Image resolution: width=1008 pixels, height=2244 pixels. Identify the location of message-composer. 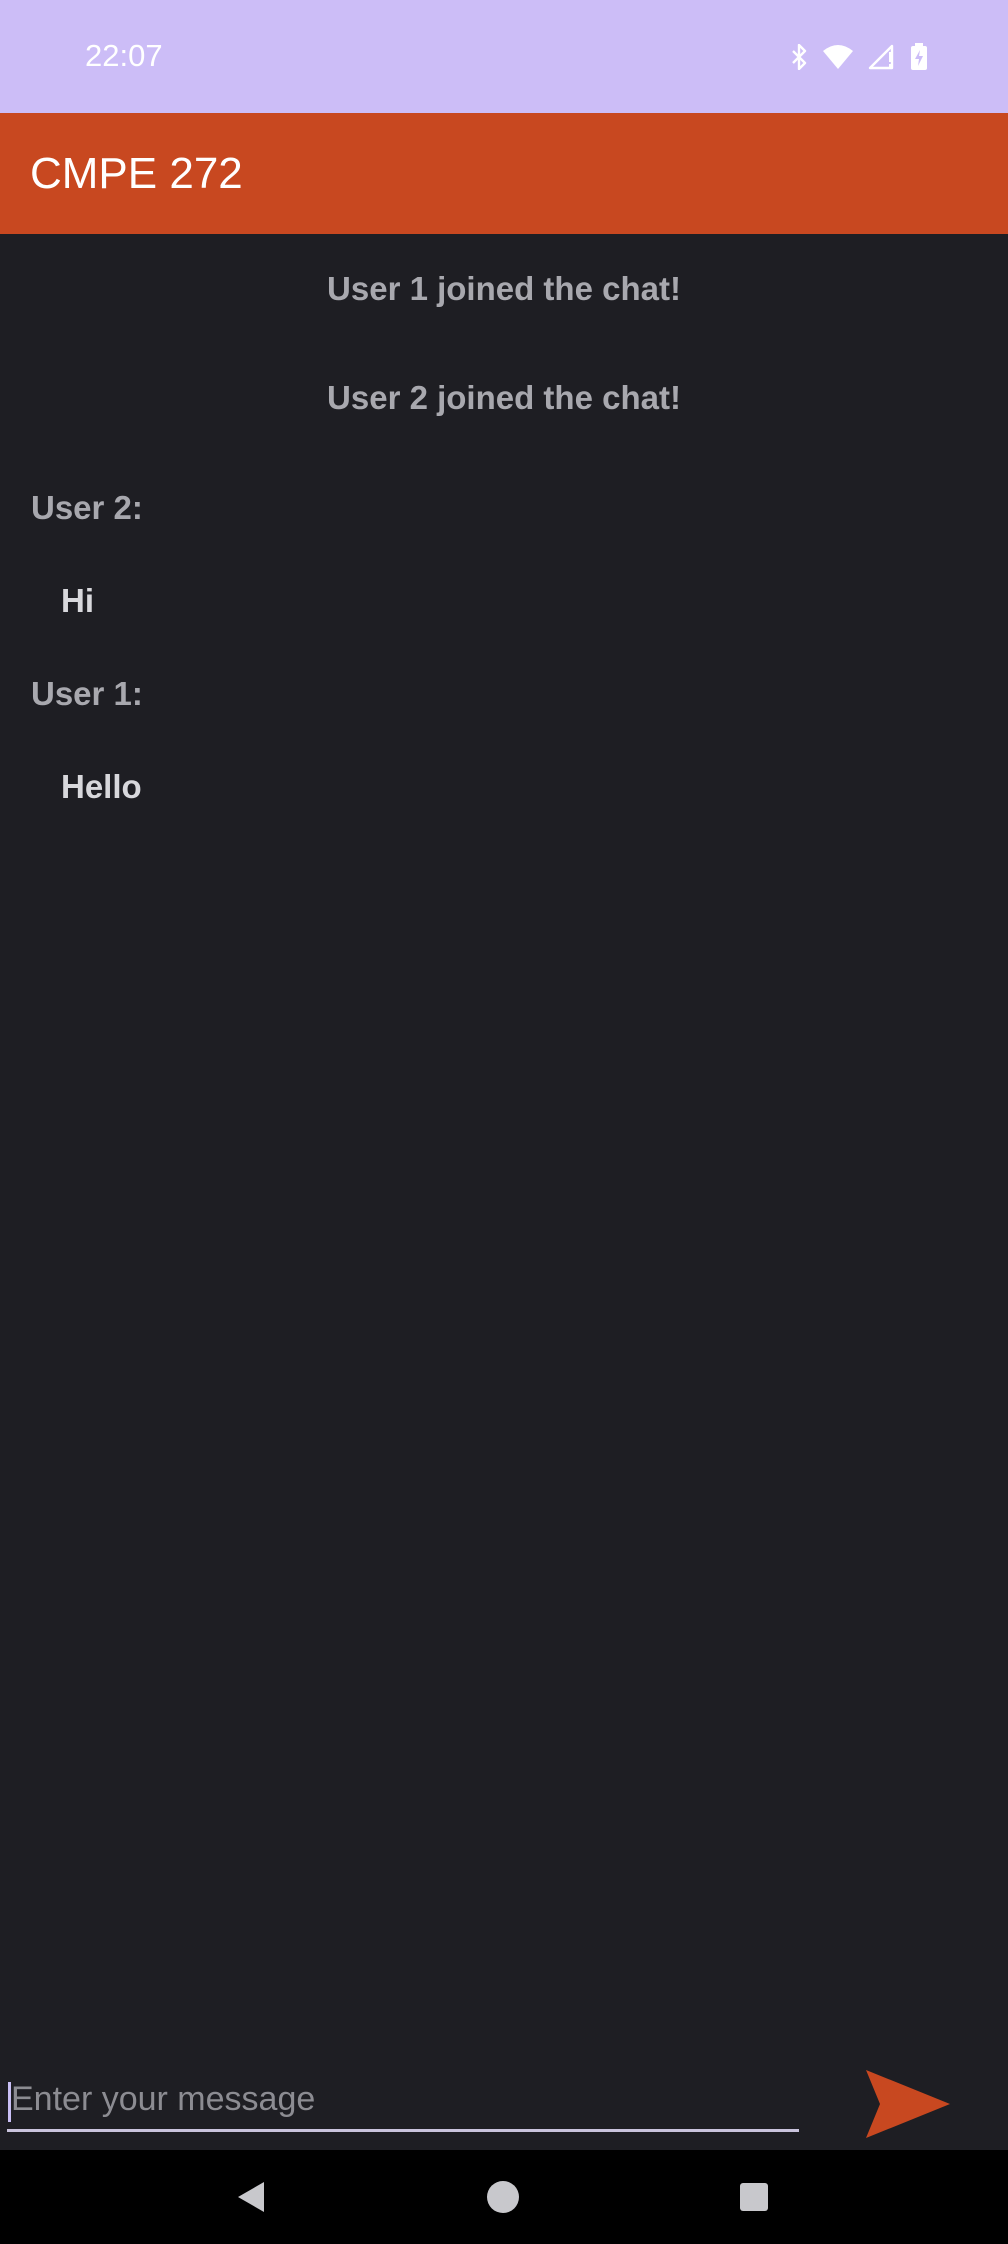
(504, 2100).